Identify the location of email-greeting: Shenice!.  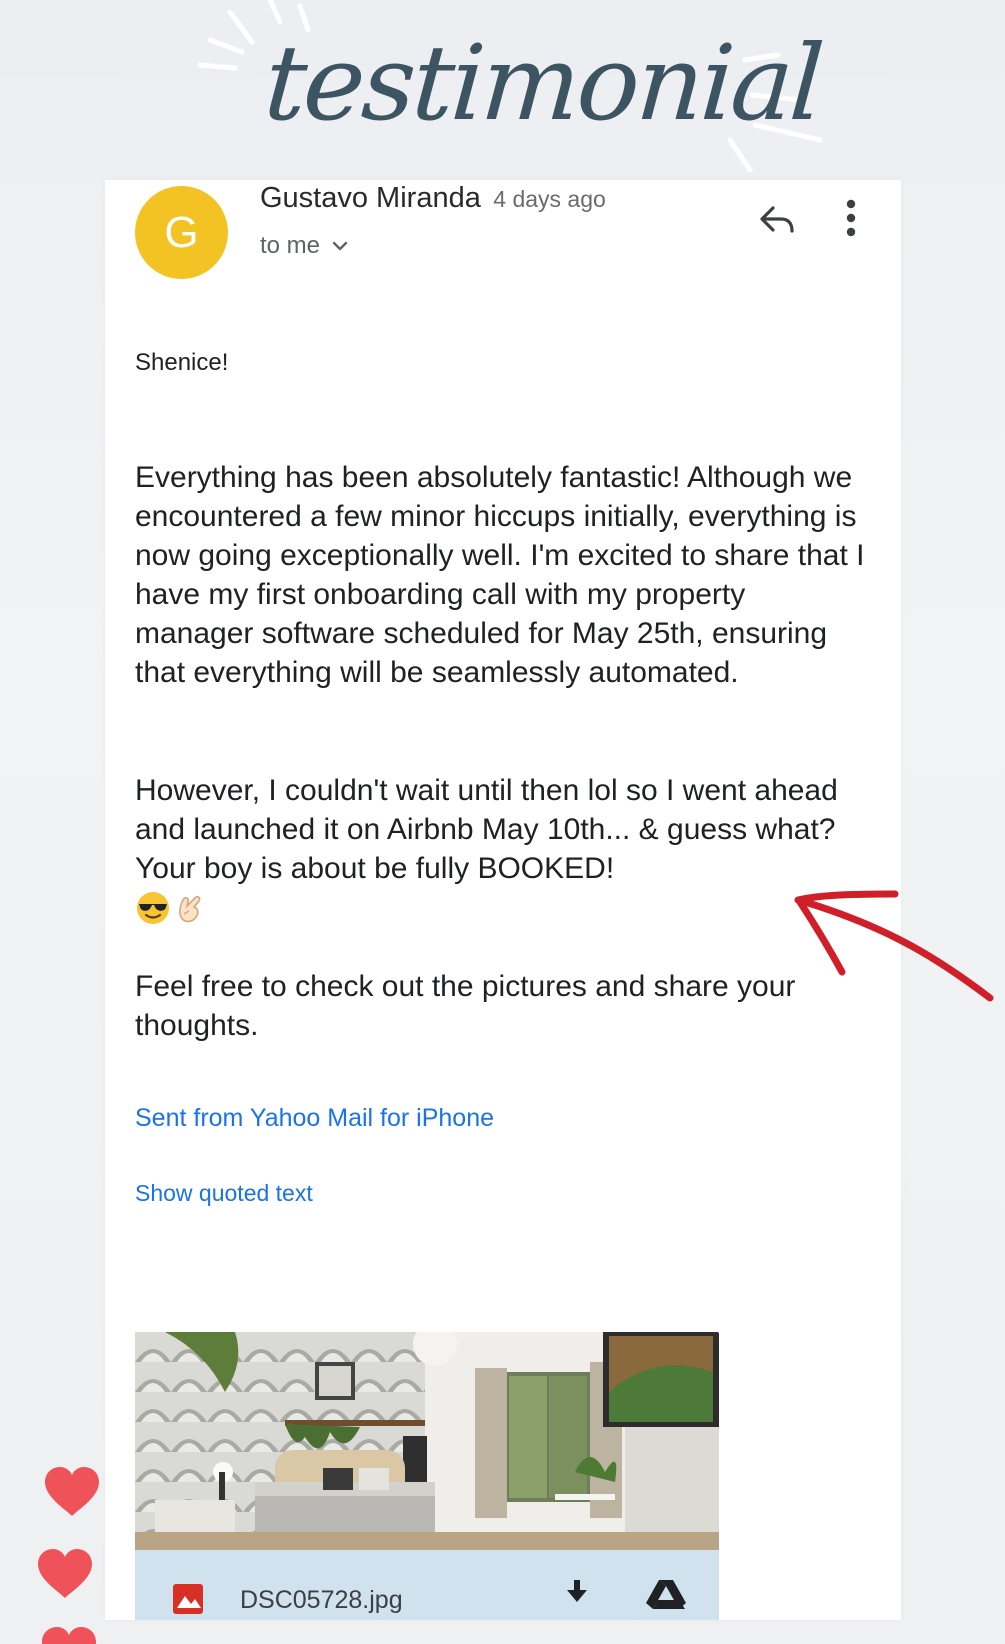
(182, 362).